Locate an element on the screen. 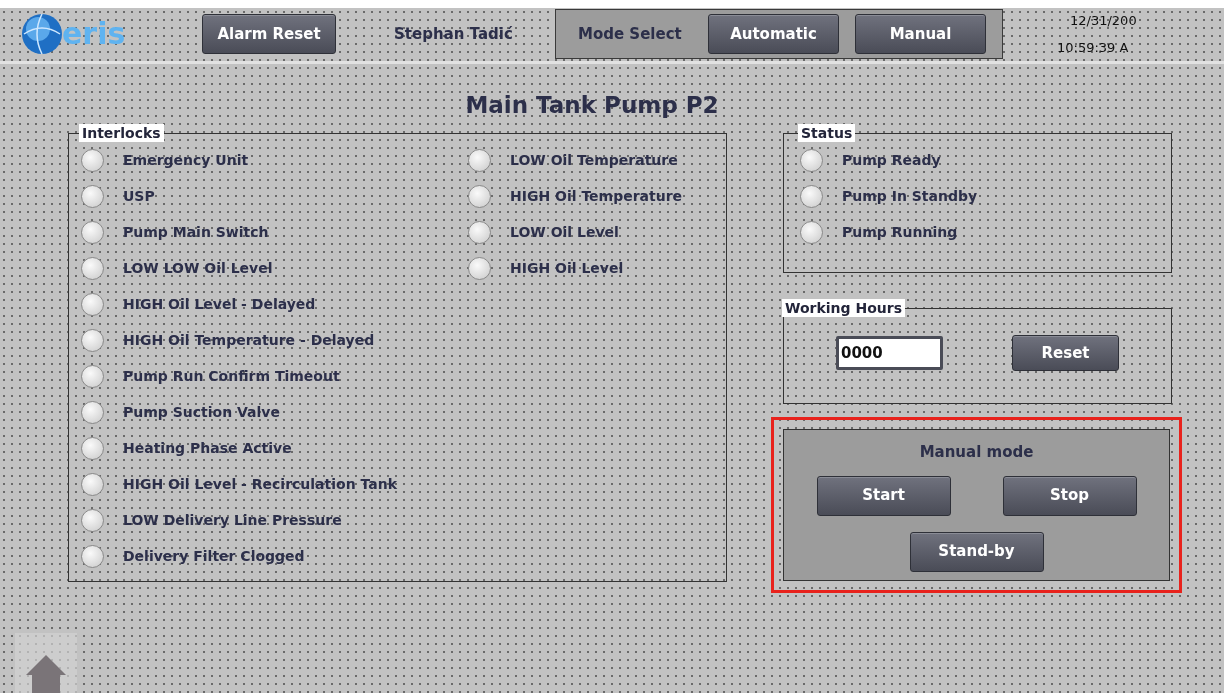 The image size is (1224, 693). group-title: Working Hours is located at coordinates (843, 308).